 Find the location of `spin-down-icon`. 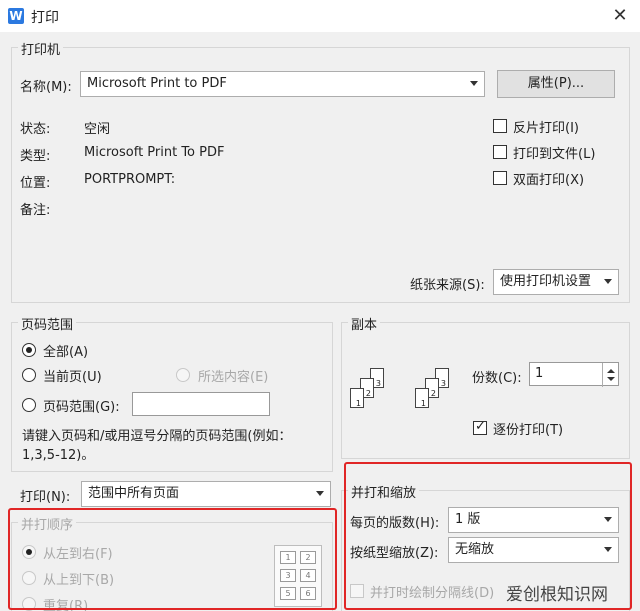

spin-down-icon is located at coordinates (611, 379).